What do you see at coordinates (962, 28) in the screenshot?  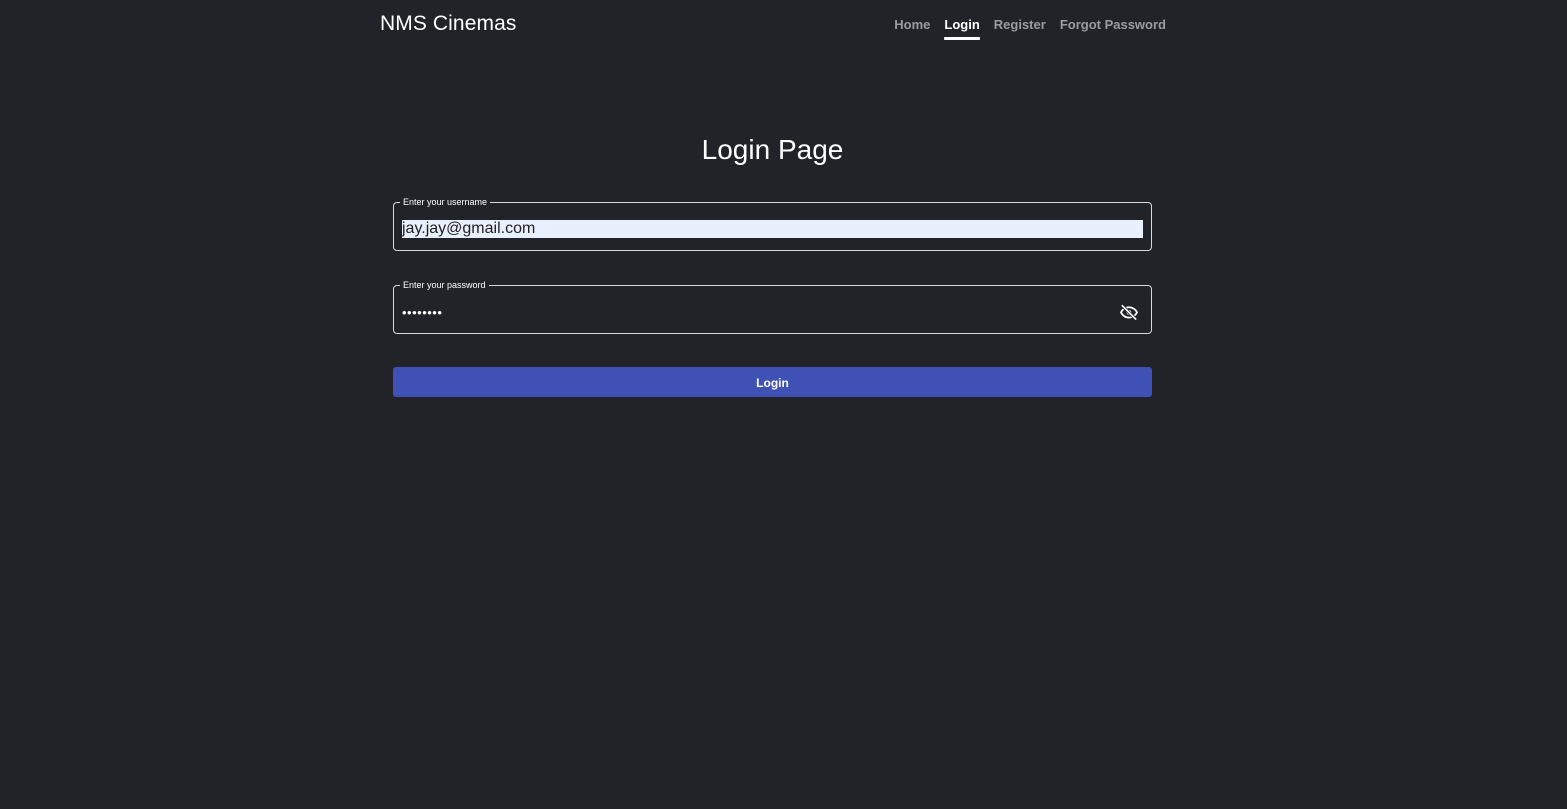 I see `nav-link-login: Login` at bounding box center [962, 28].